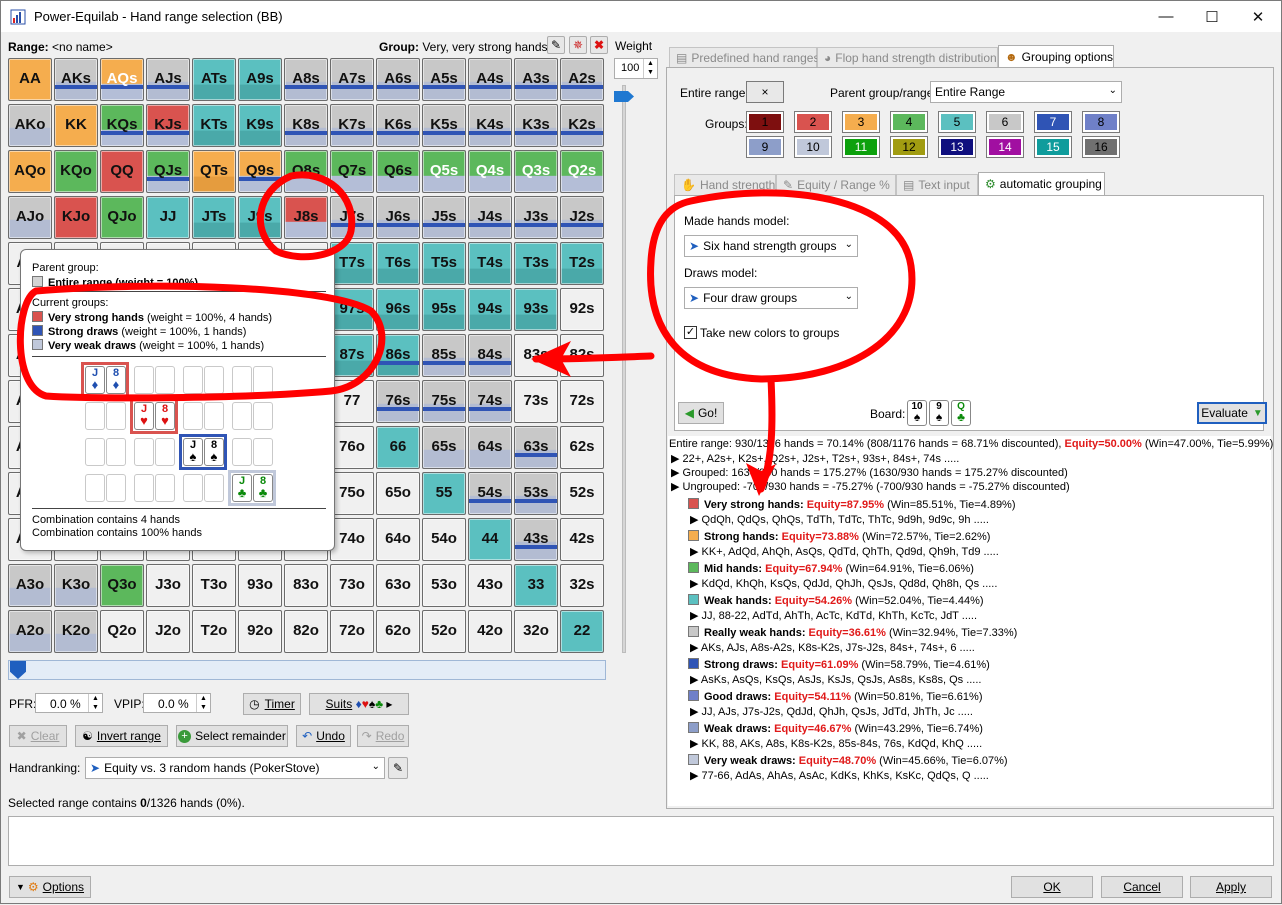 The width and height of the screenshot is (1282, 905). Describe the element at coordinates (398, 493) in the screenshot. I see `hand-cell: 65o` at that location.